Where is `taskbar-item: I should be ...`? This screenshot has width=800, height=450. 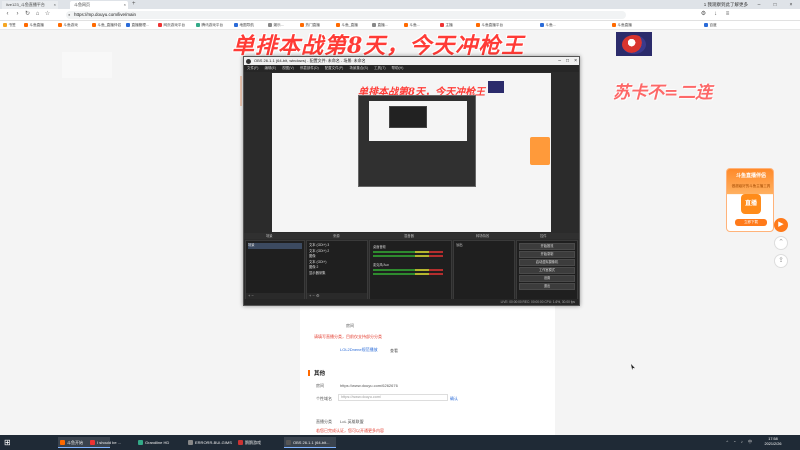 taskbar-item: I should be ... is located at coordinates (114, 442).